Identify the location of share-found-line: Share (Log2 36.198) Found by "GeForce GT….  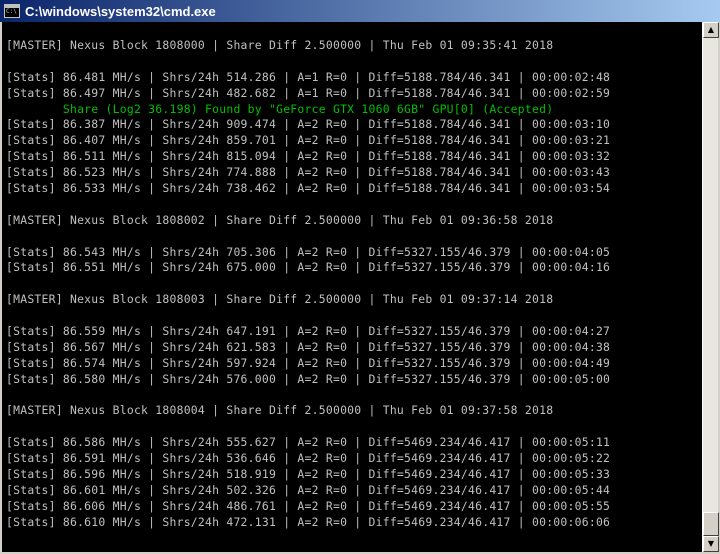
(280, 108).